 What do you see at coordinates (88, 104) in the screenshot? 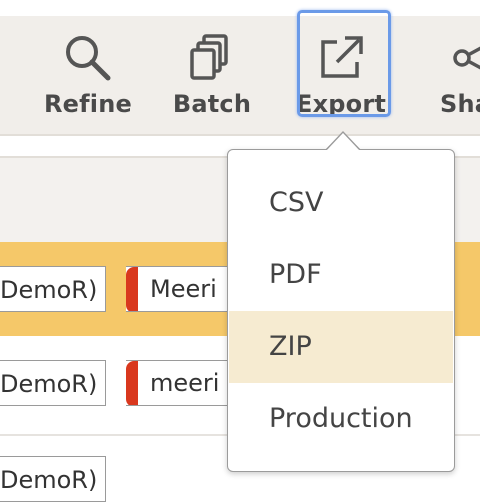
I see `refine-label: Refine` at bounding box center [88, 104].